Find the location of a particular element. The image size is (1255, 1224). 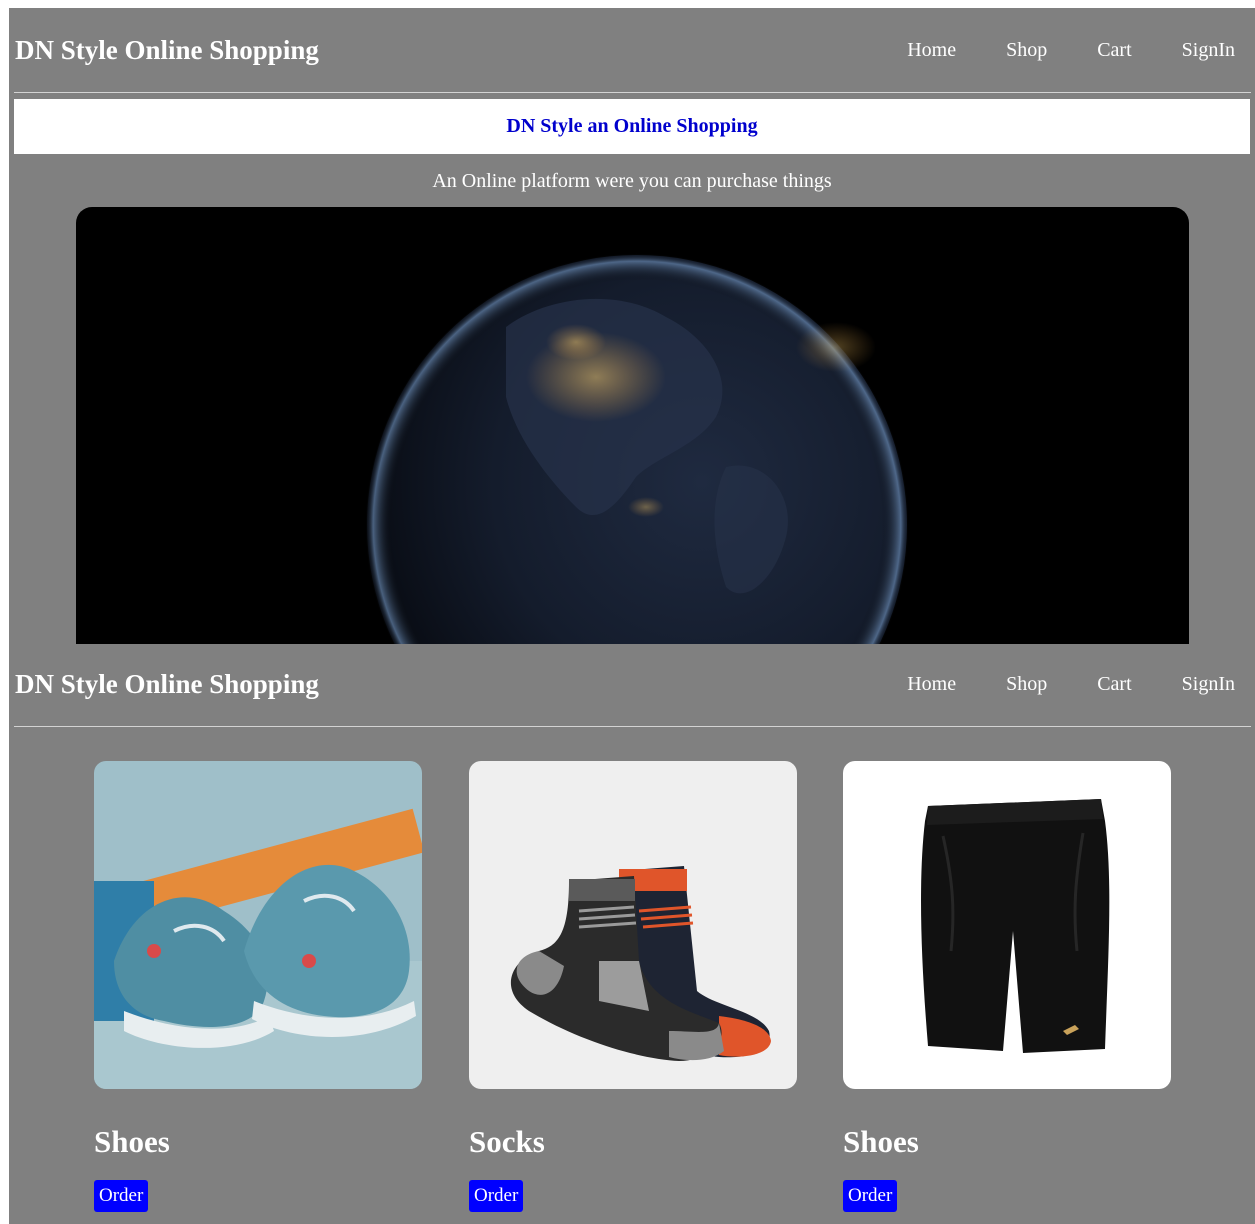

nav-shop-link: Shop is located at coordinates (1026, 50).